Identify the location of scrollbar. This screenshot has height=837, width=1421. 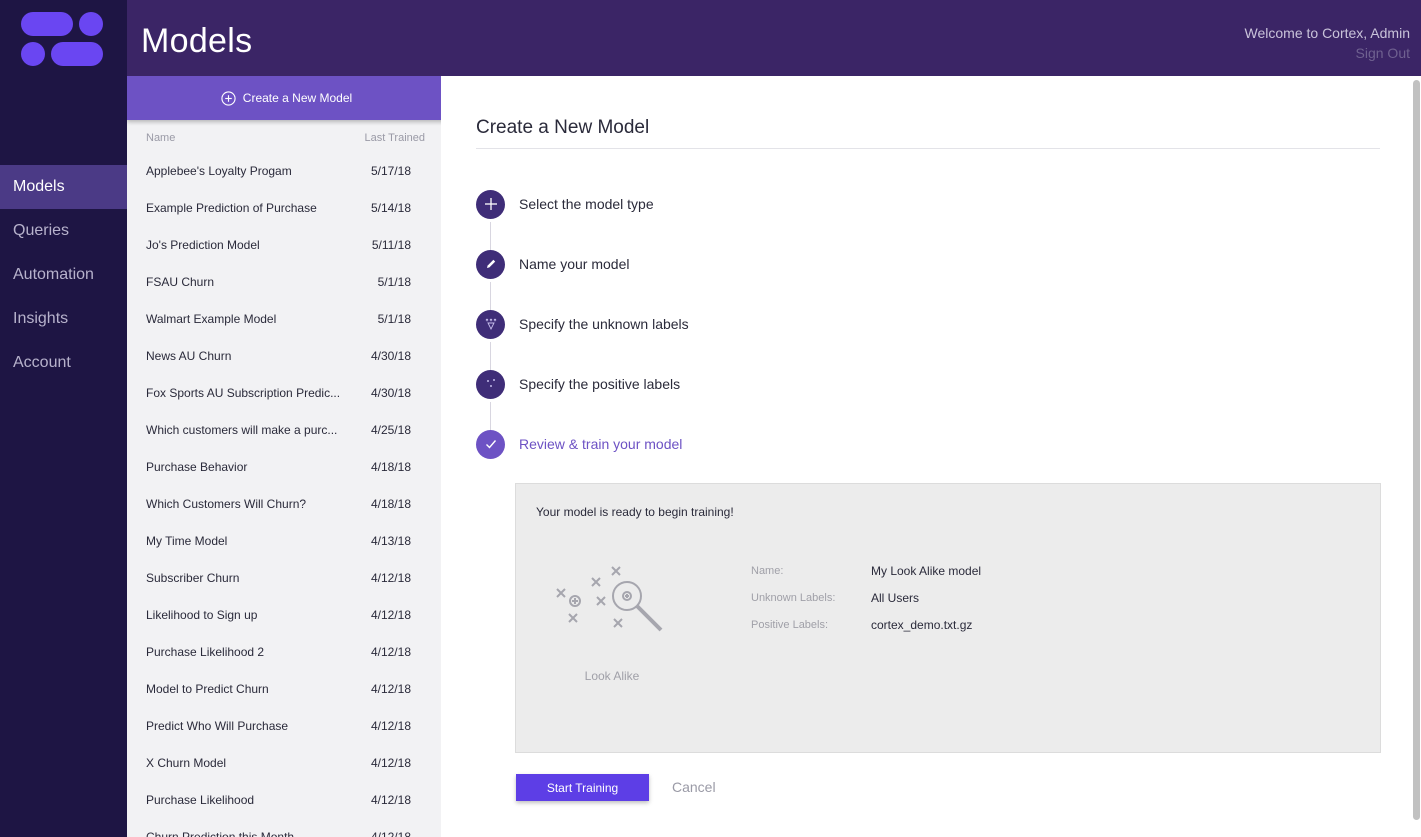
(1416, 450).